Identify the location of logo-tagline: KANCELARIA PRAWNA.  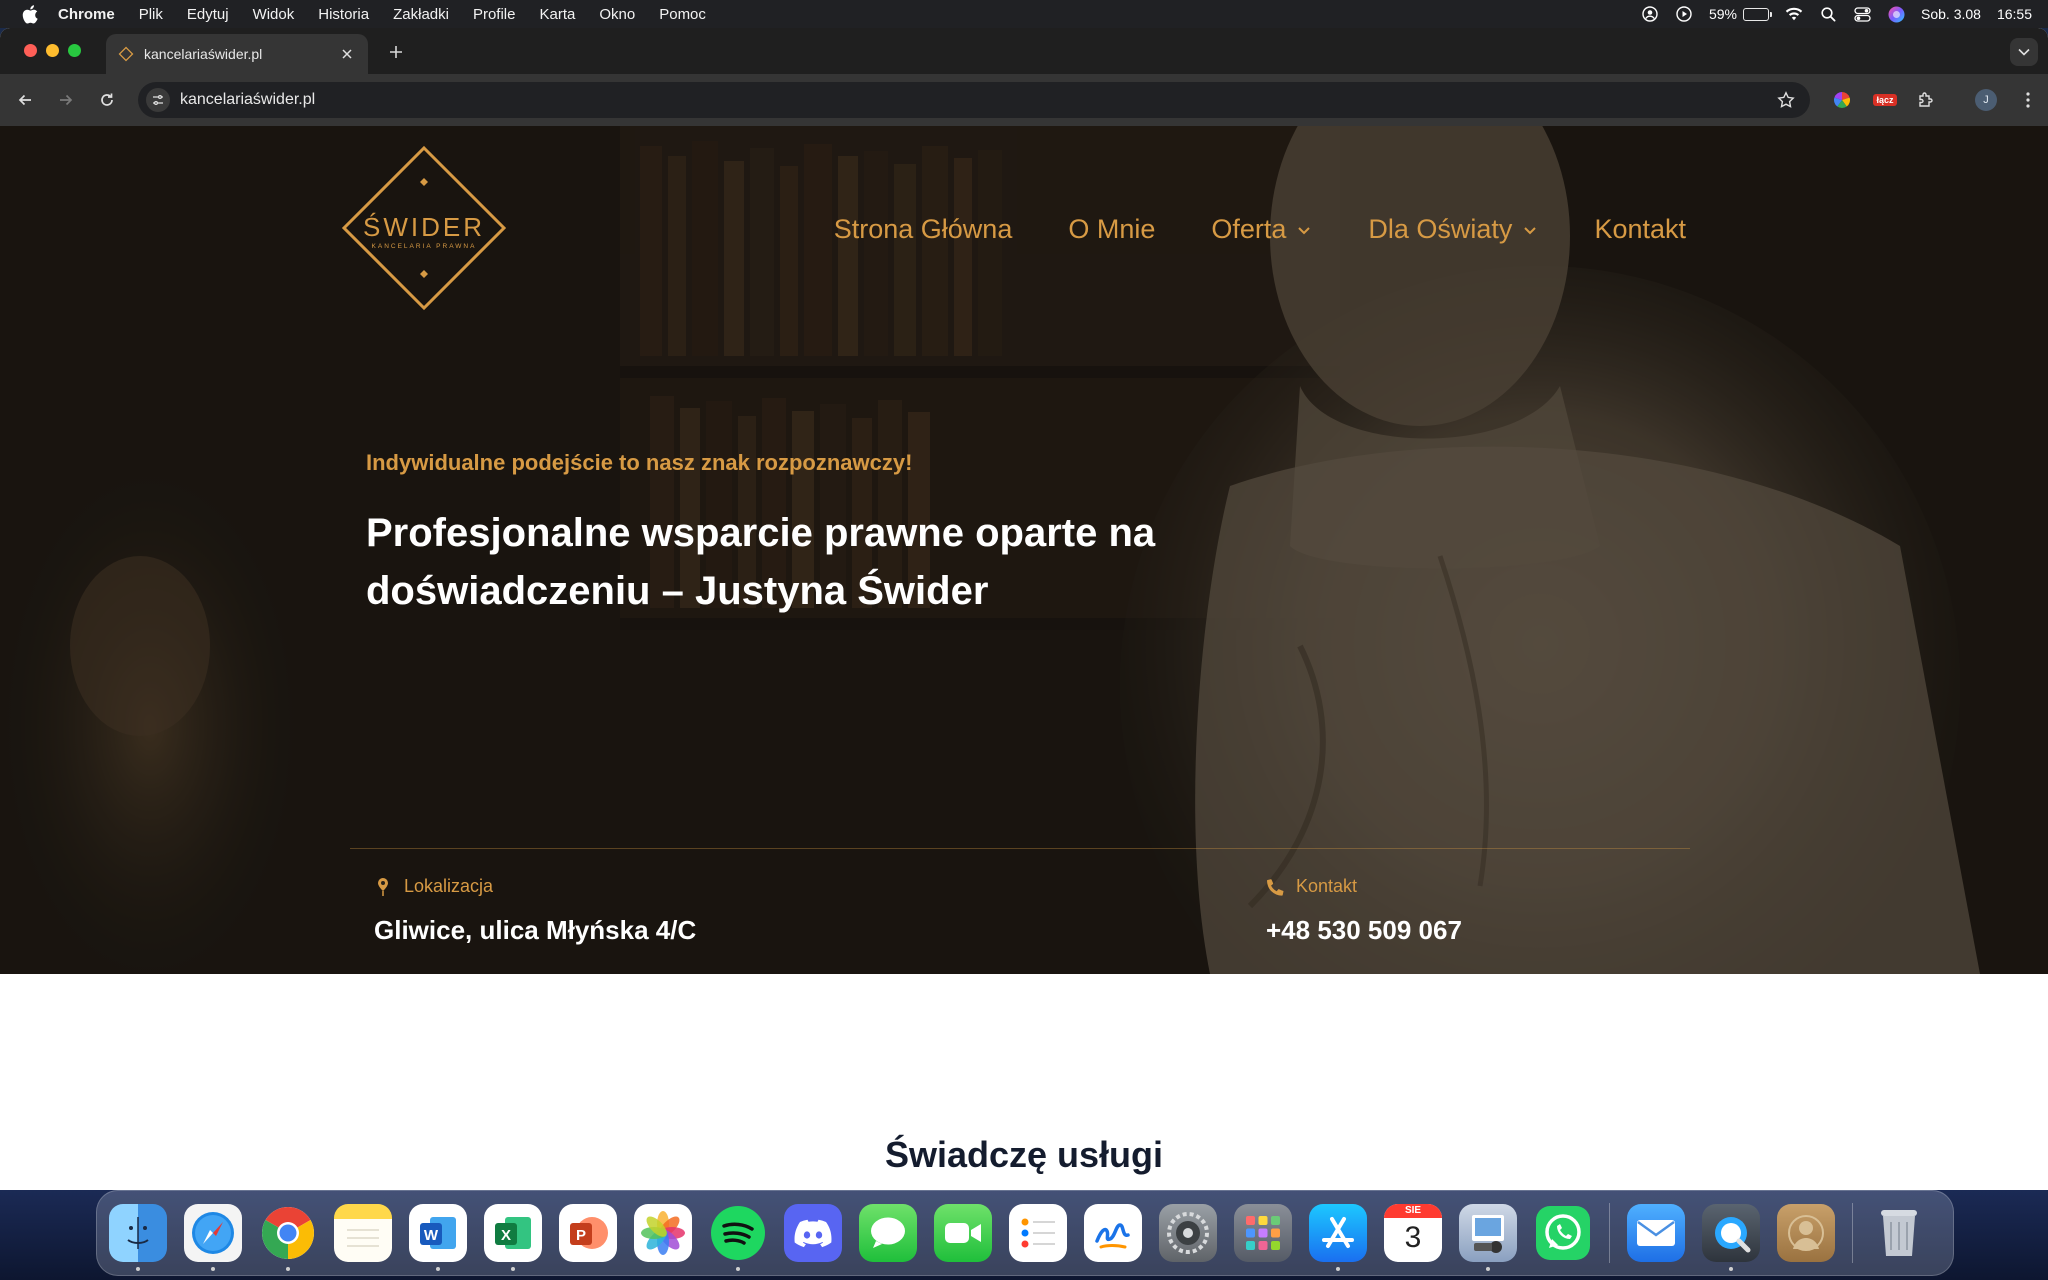
(424, 246).